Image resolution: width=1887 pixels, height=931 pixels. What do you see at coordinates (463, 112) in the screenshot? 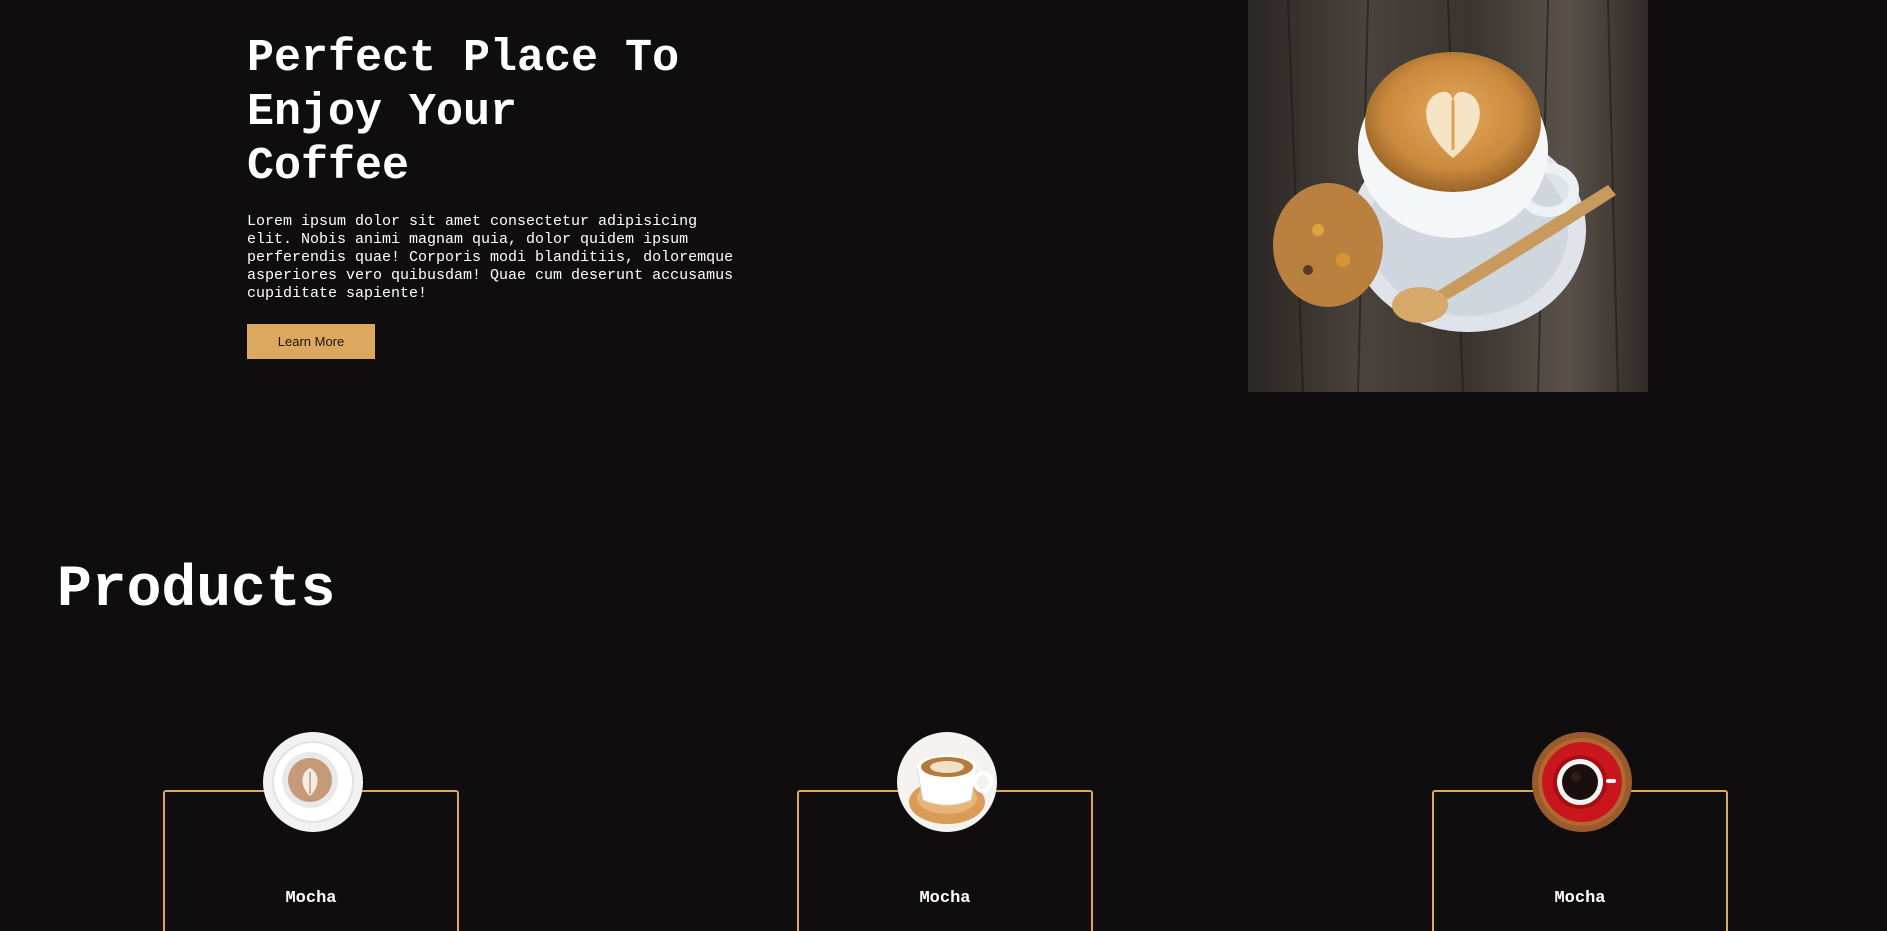
I see `hero-title: Perfect Place To Enjoy Your Coffee` at bounding box center [463, 112].